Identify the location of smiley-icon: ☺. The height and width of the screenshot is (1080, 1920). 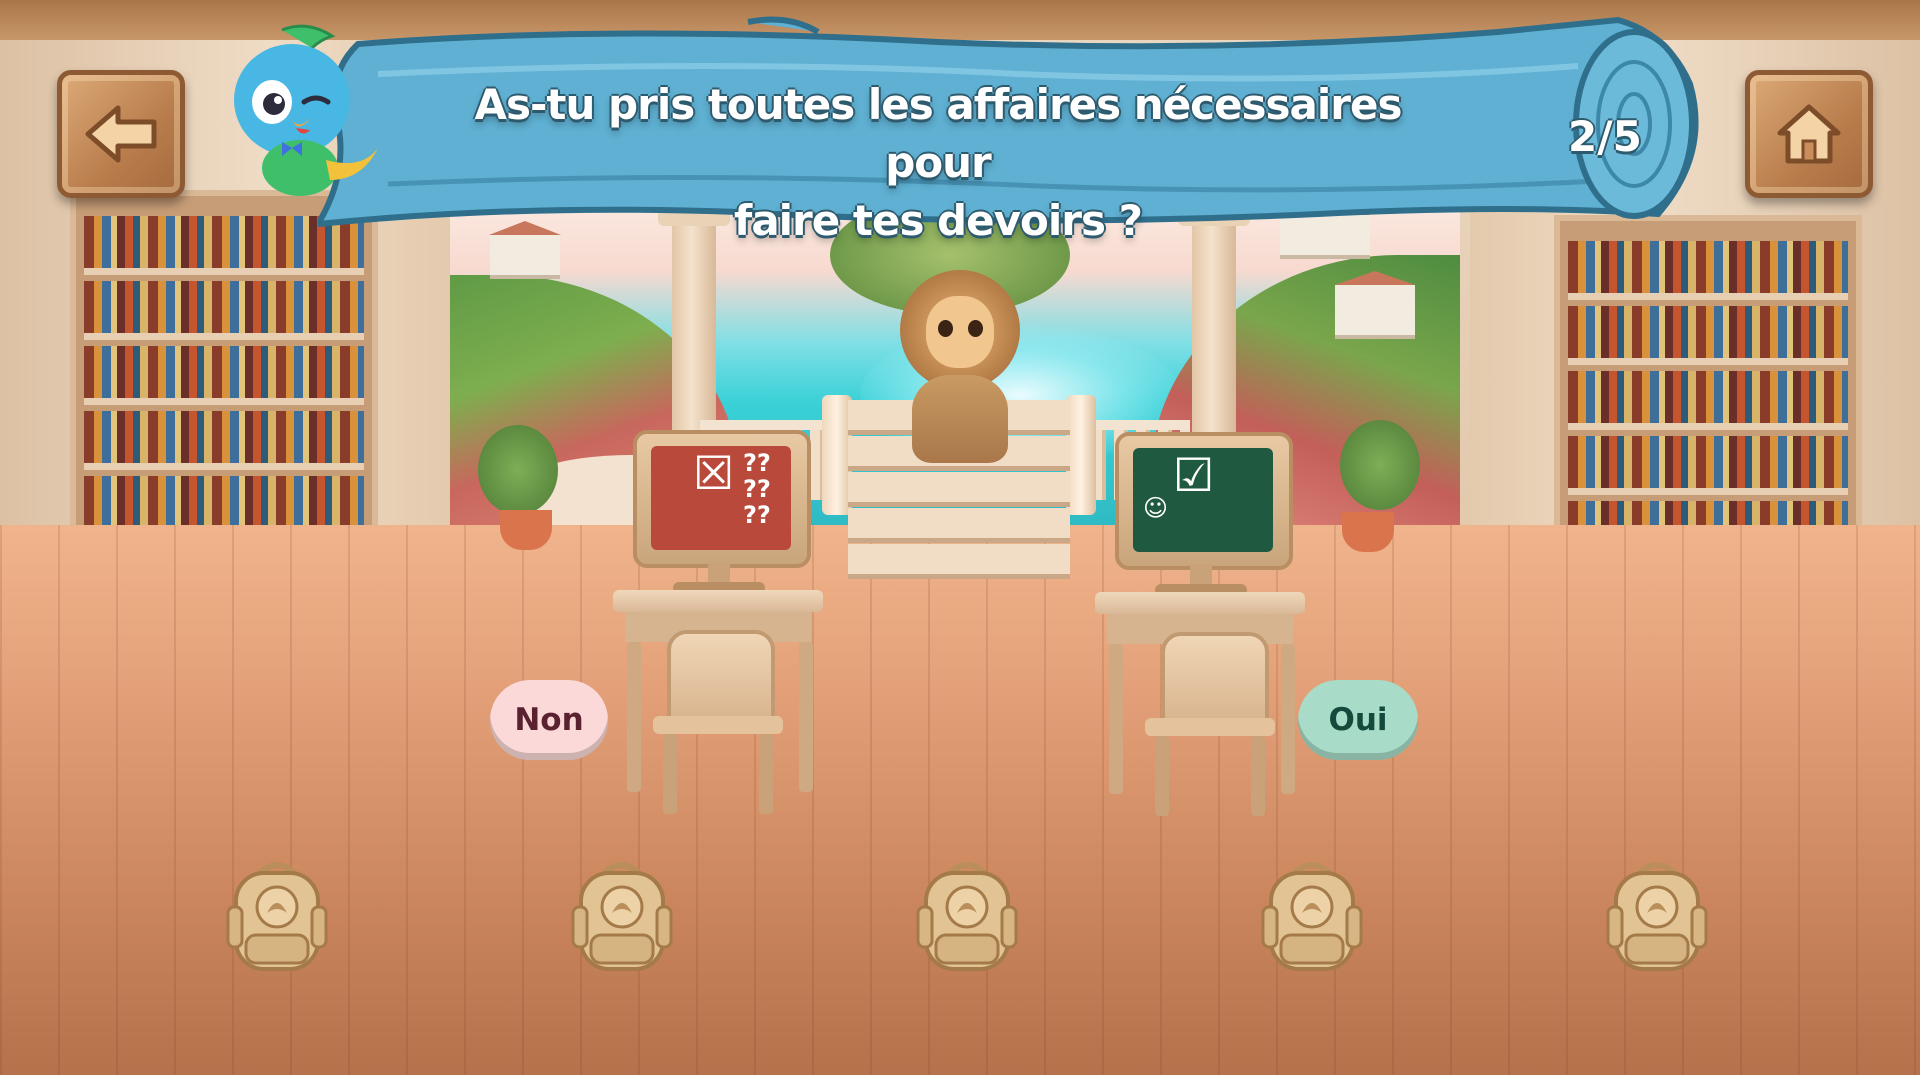
(1156, 508).